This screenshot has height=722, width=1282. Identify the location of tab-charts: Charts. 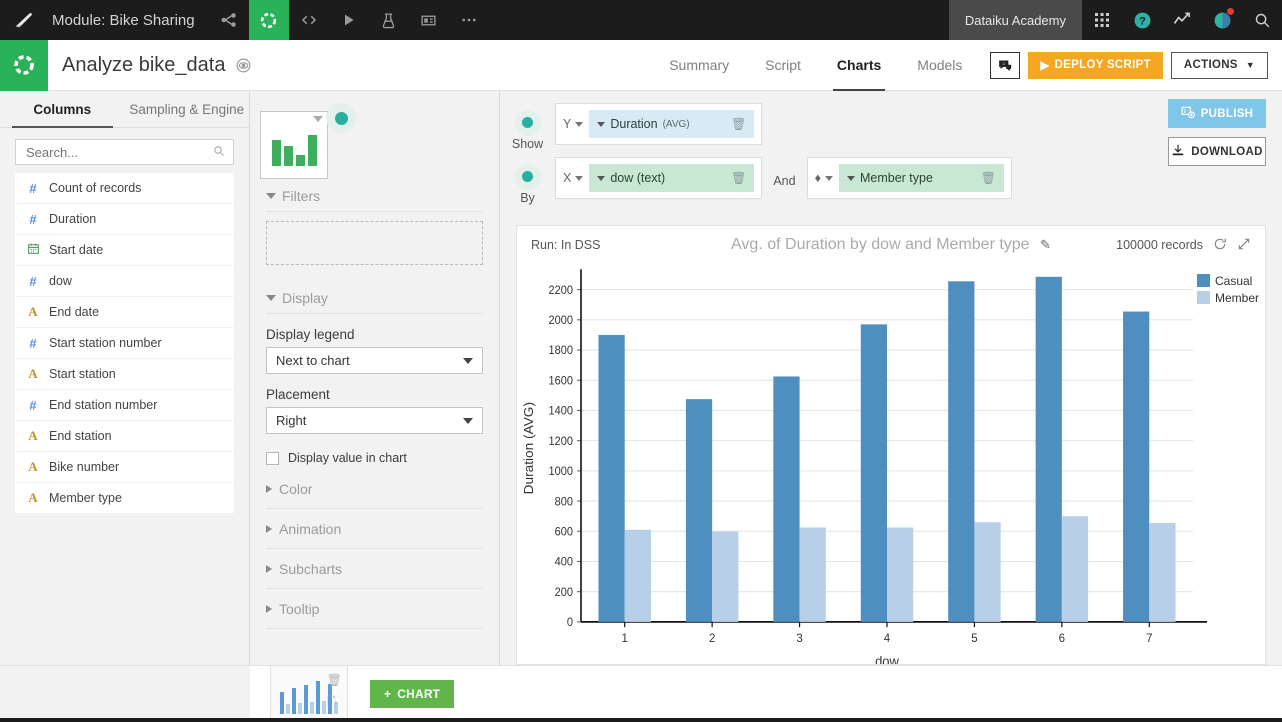
(859, 65).